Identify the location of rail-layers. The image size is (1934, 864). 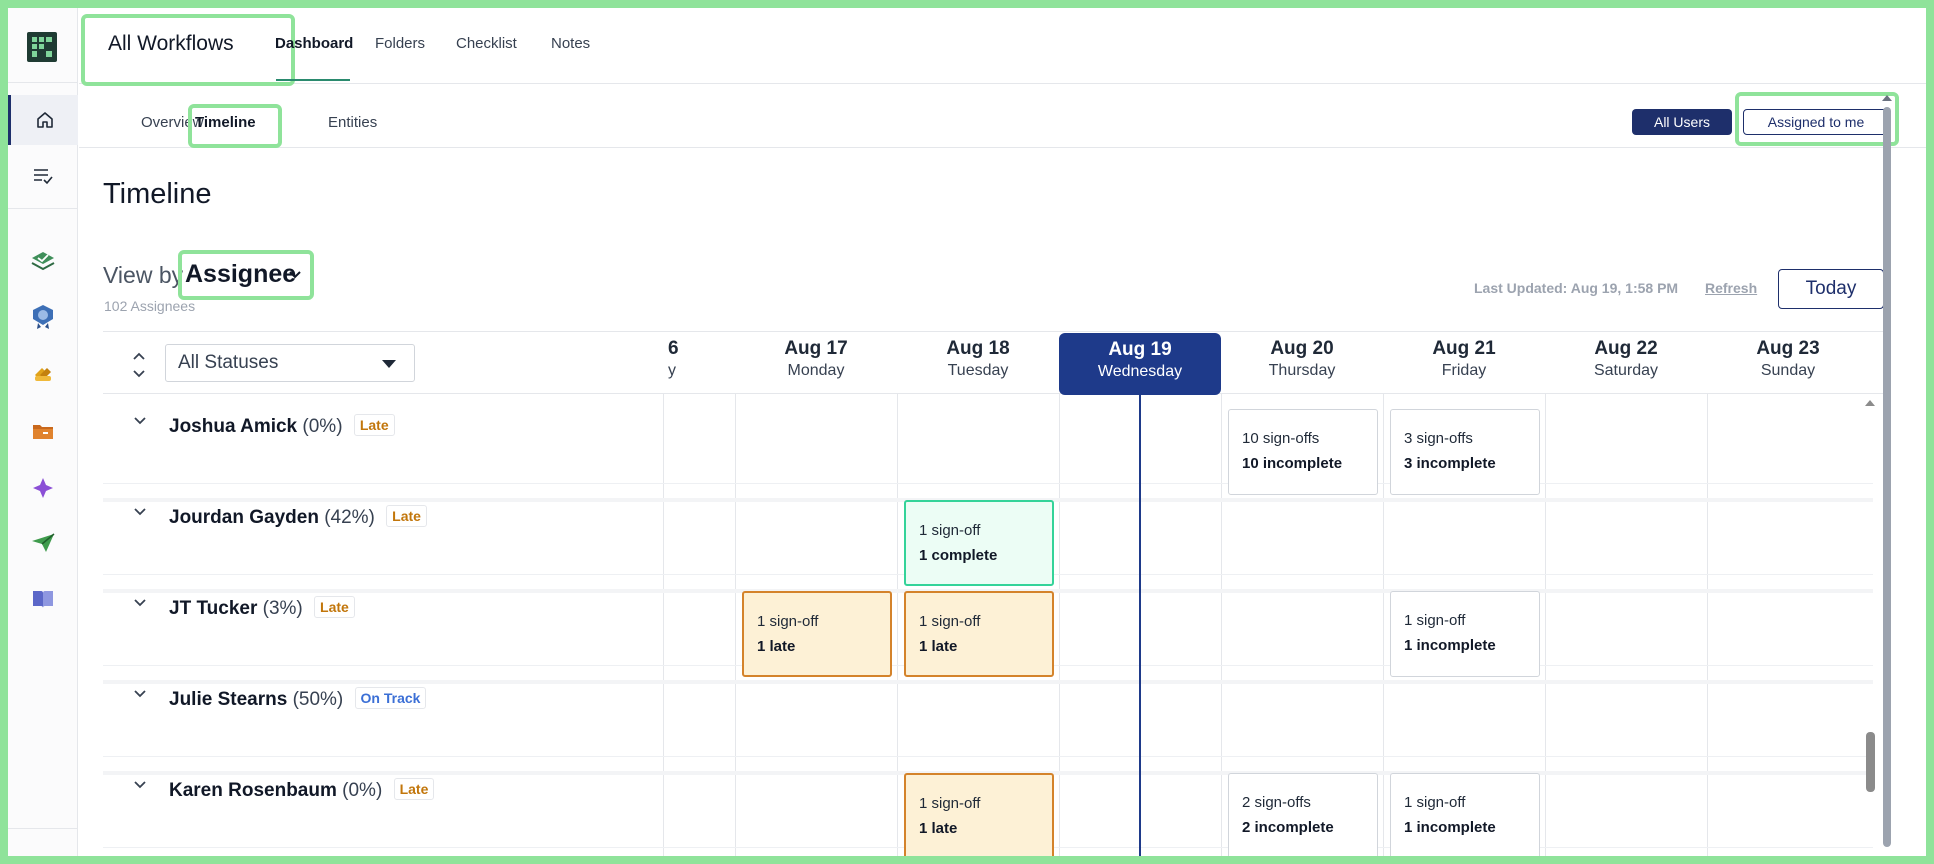
(43, 262).